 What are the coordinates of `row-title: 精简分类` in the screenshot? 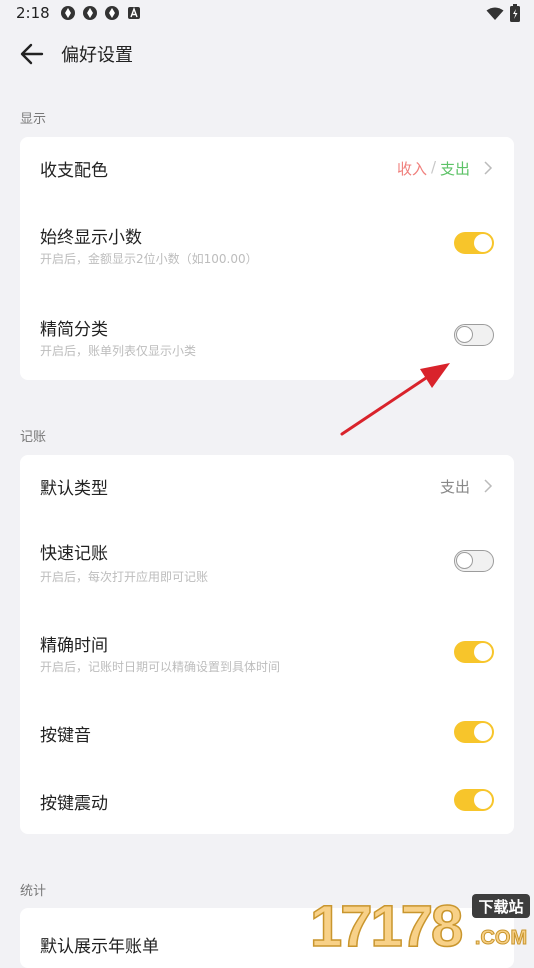 It's located at (74, 330).